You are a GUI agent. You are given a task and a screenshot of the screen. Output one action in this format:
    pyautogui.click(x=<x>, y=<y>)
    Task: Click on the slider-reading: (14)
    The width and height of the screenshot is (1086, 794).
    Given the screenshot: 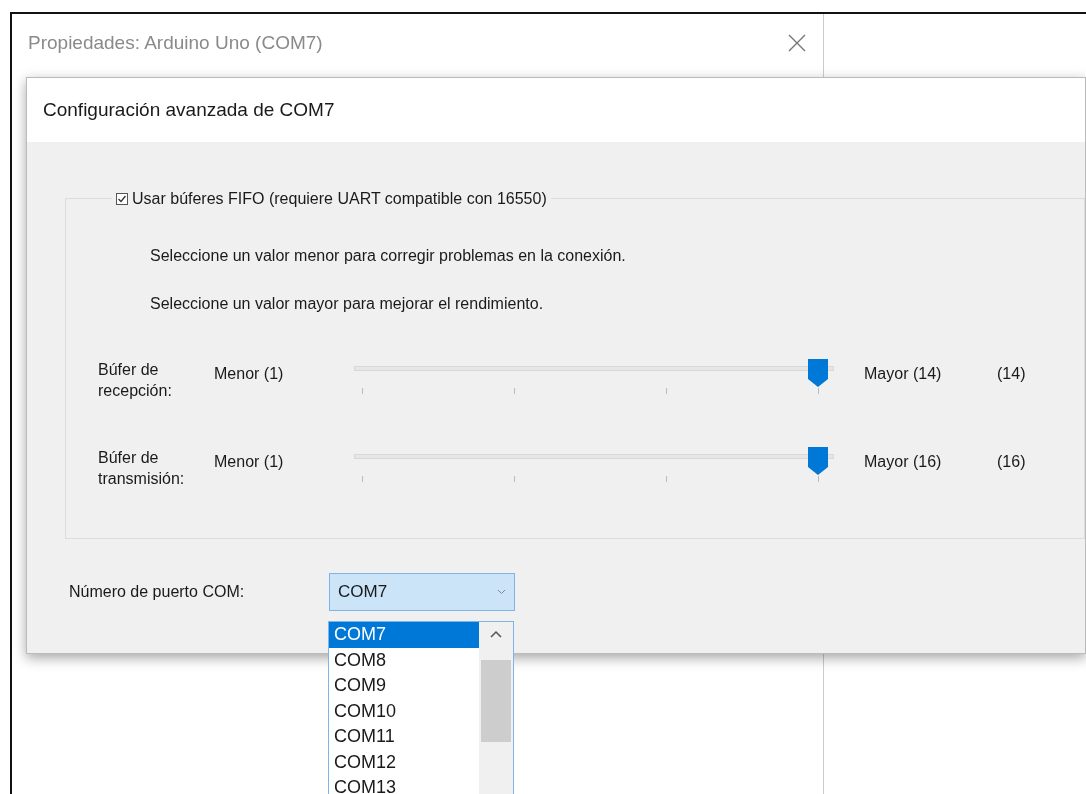 What is the action you would take?
    pyautogui.click(x=1011, y=374)
    